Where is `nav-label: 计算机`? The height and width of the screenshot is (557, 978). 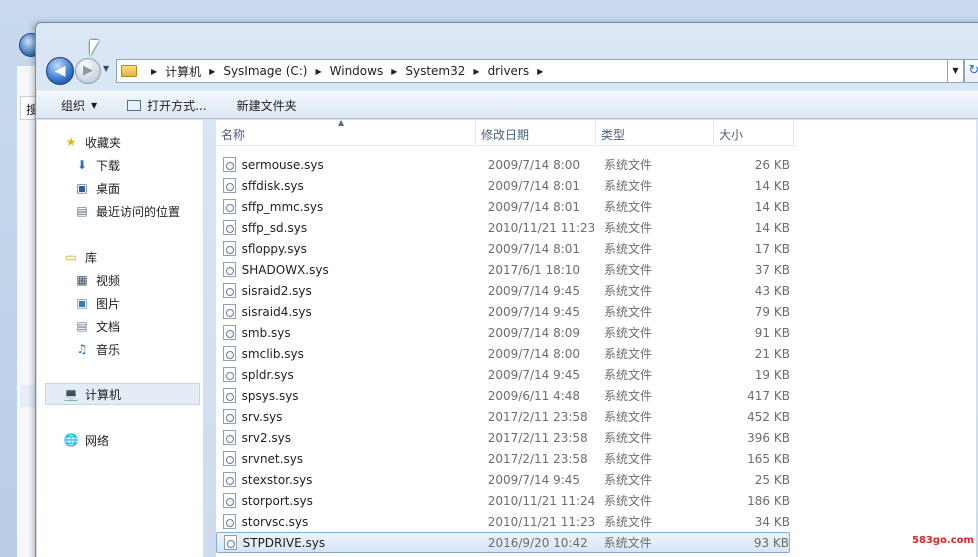
nav-label: 计算机 is located at coordinates (103, 394).